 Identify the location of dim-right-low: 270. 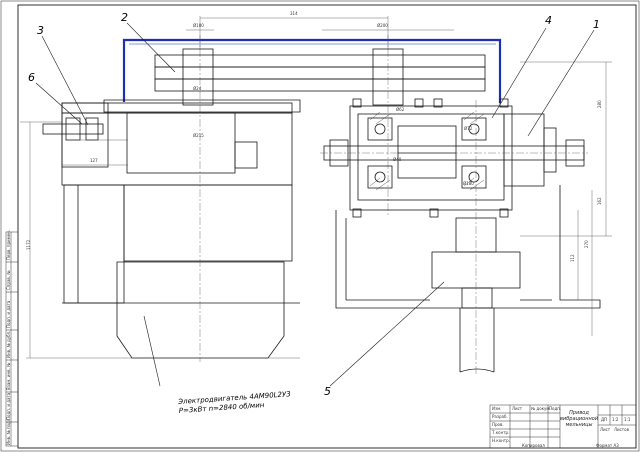
(586, 244).